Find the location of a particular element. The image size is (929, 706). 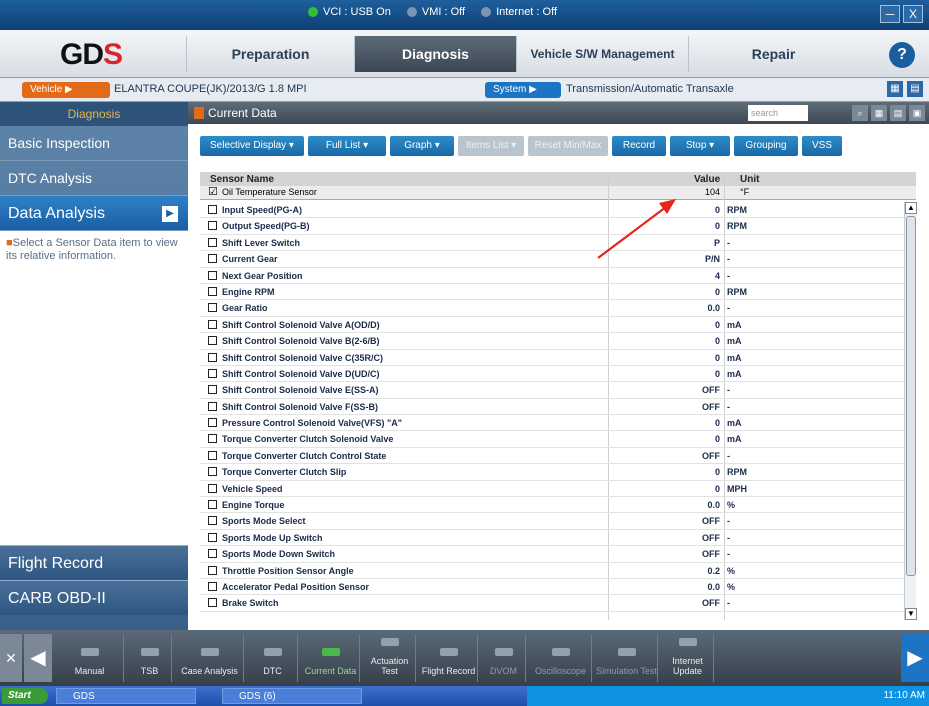

items-list-button: Items List ▾ is located at coordinates (491, 146).